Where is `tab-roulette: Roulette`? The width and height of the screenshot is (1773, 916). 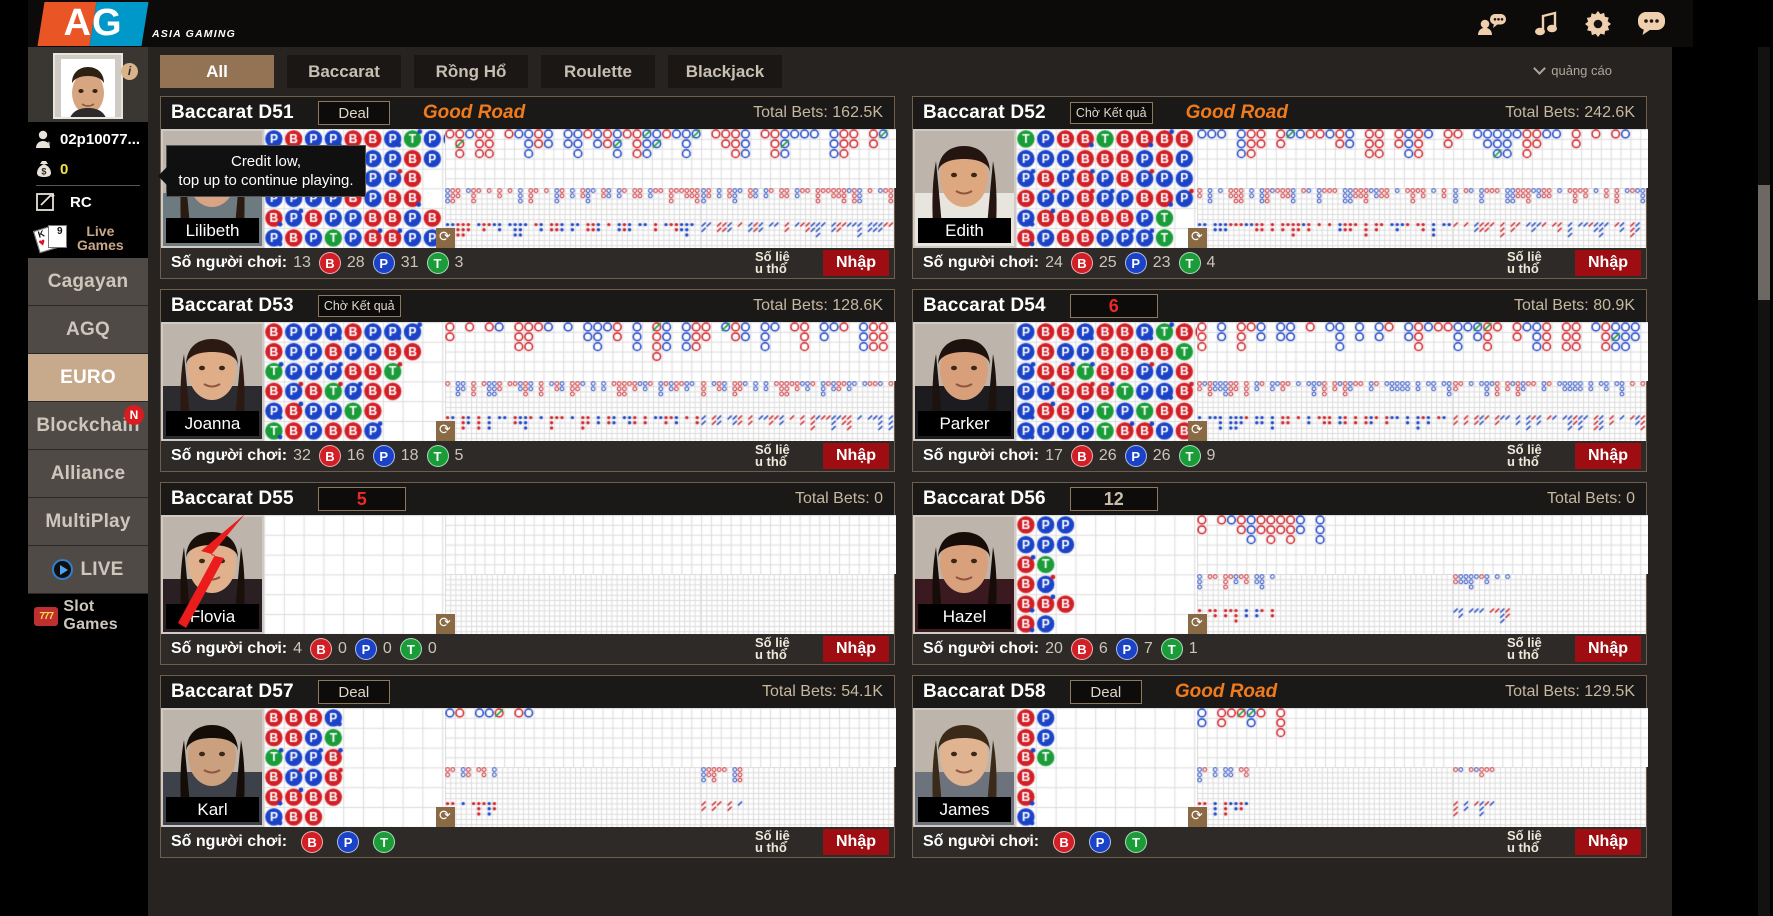
tab-roulette: Roulette is located at coordinates (598, 71).